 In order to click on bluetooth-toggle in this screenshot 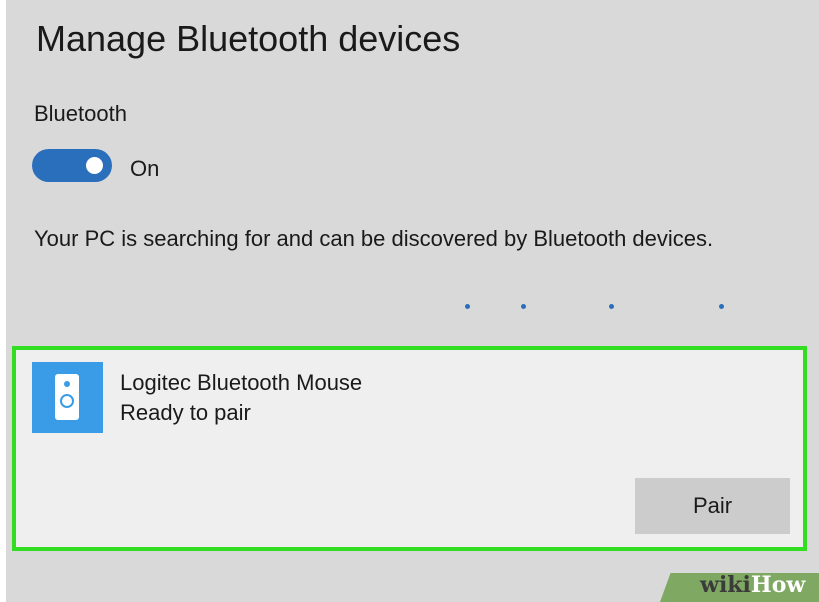, I will do `click(72, 165)`.